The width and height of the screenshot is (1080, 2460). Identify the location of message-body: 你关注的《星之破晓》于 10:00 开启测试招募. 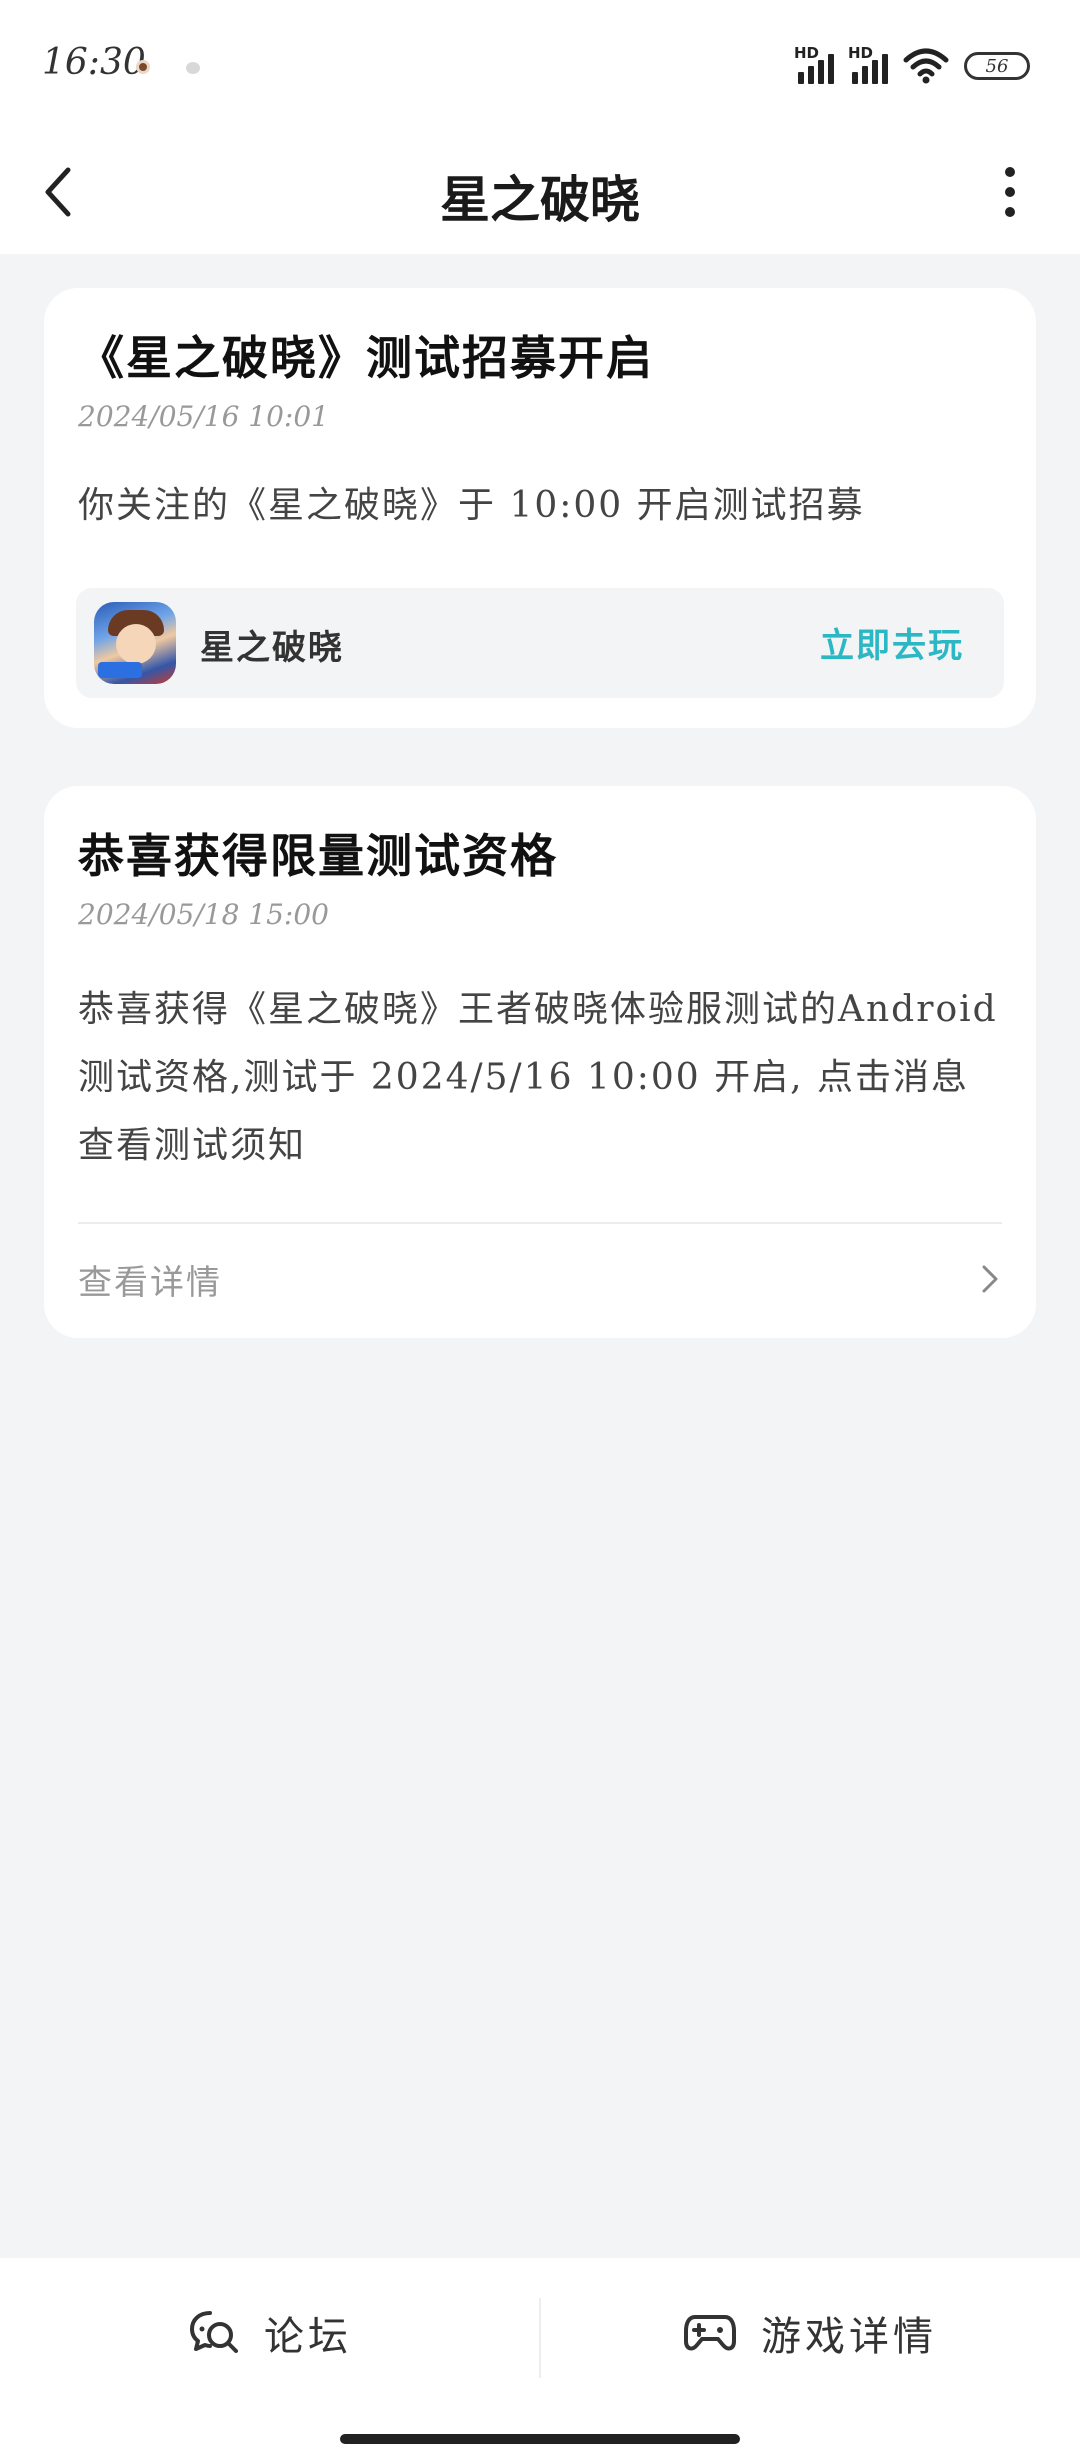
(471, 505).